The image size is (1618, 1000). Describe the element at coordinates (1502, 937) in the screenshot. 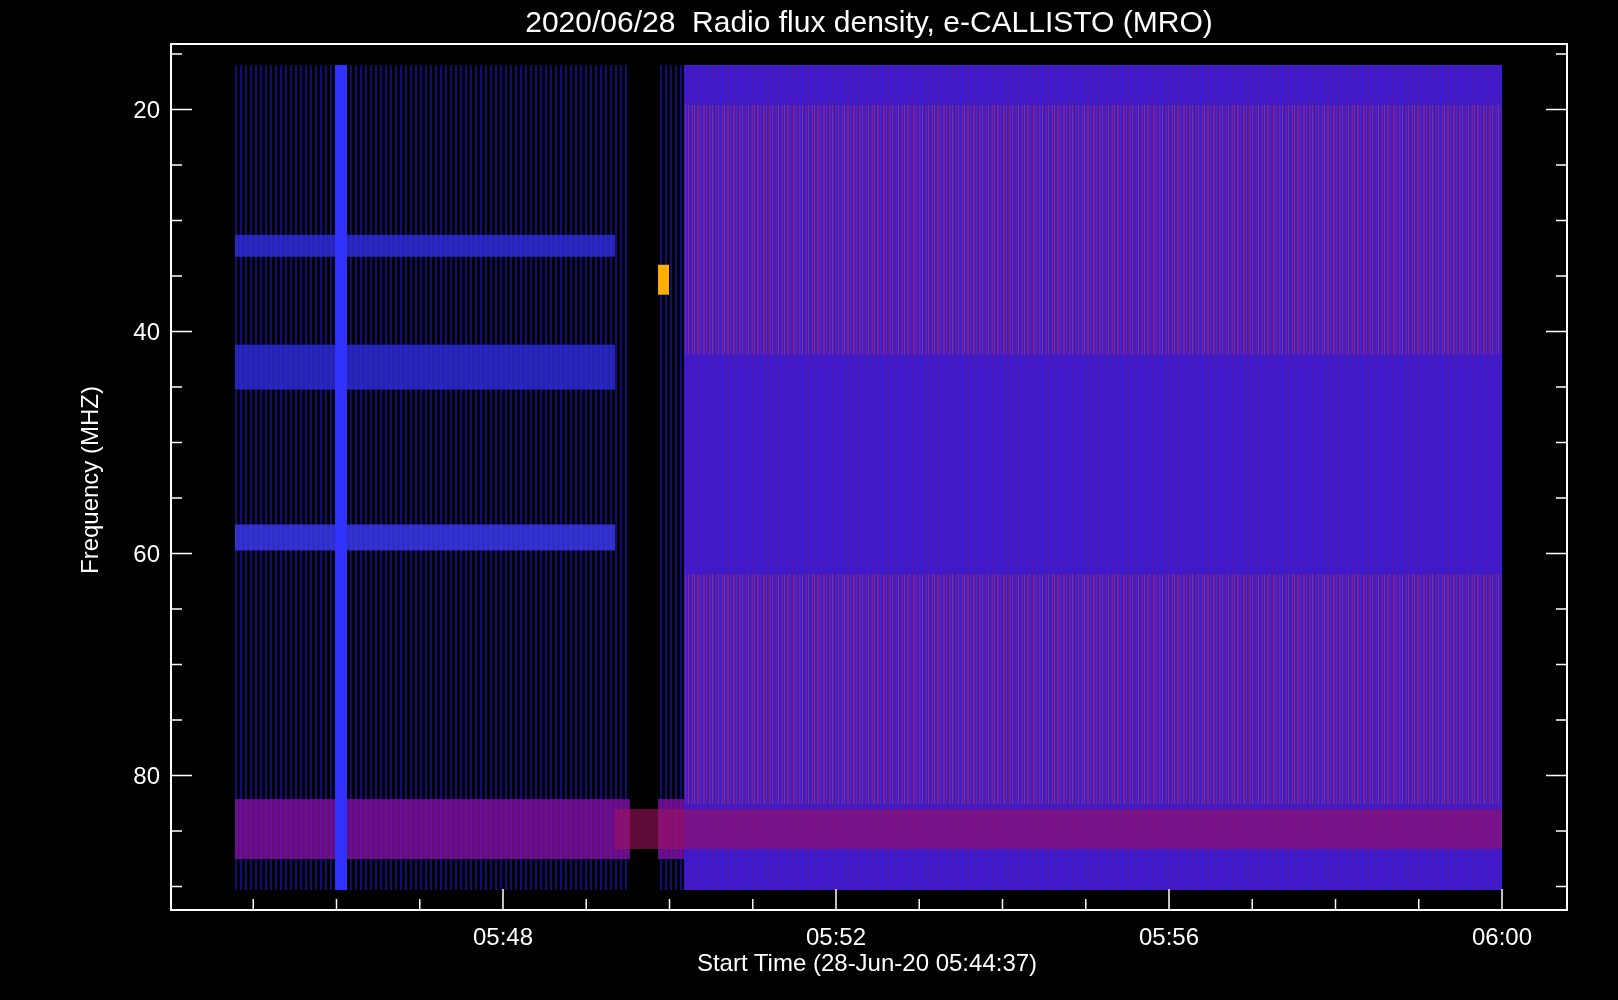

I see `x-tick-label: 06:00` at that location.